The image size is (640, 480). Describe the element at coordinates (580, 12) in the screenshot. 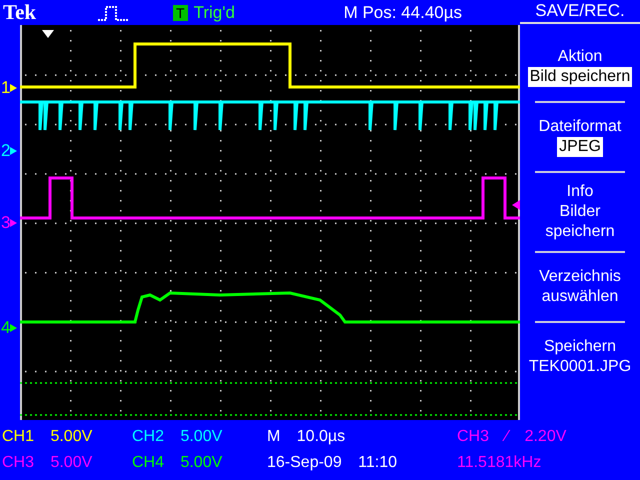

I see `menu-title: SAVE/REC.` at that location.